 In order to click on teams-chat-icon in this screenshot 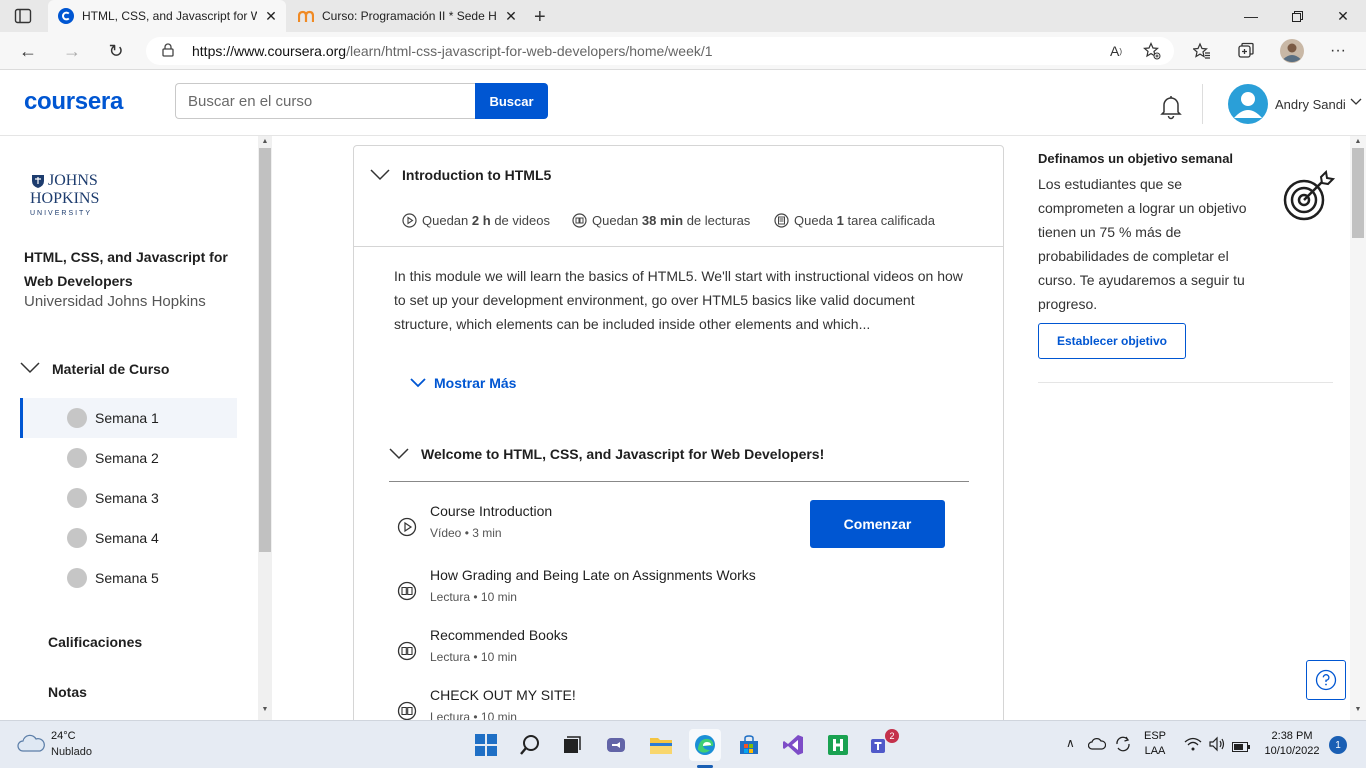, I will do `click(616, 745)`.